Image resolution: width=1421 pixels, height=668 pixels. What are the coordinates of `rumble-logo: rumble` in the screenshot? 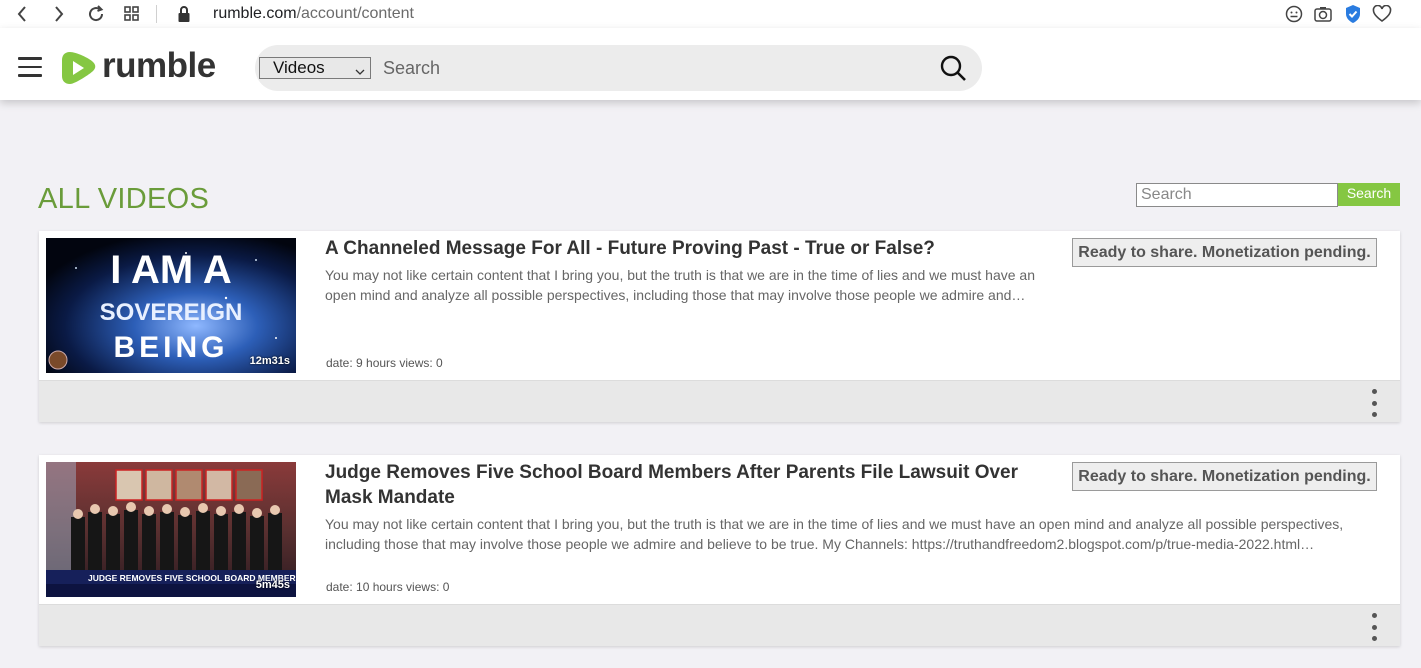 It's located at (138, 67).